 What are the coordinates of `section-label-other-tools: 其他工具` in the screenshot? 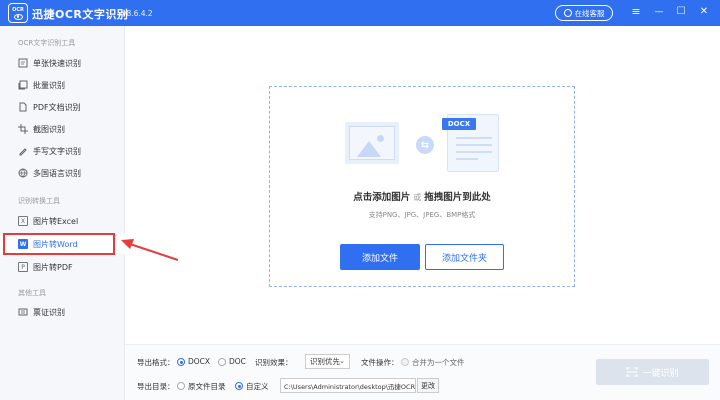 It's located at (32, 293).